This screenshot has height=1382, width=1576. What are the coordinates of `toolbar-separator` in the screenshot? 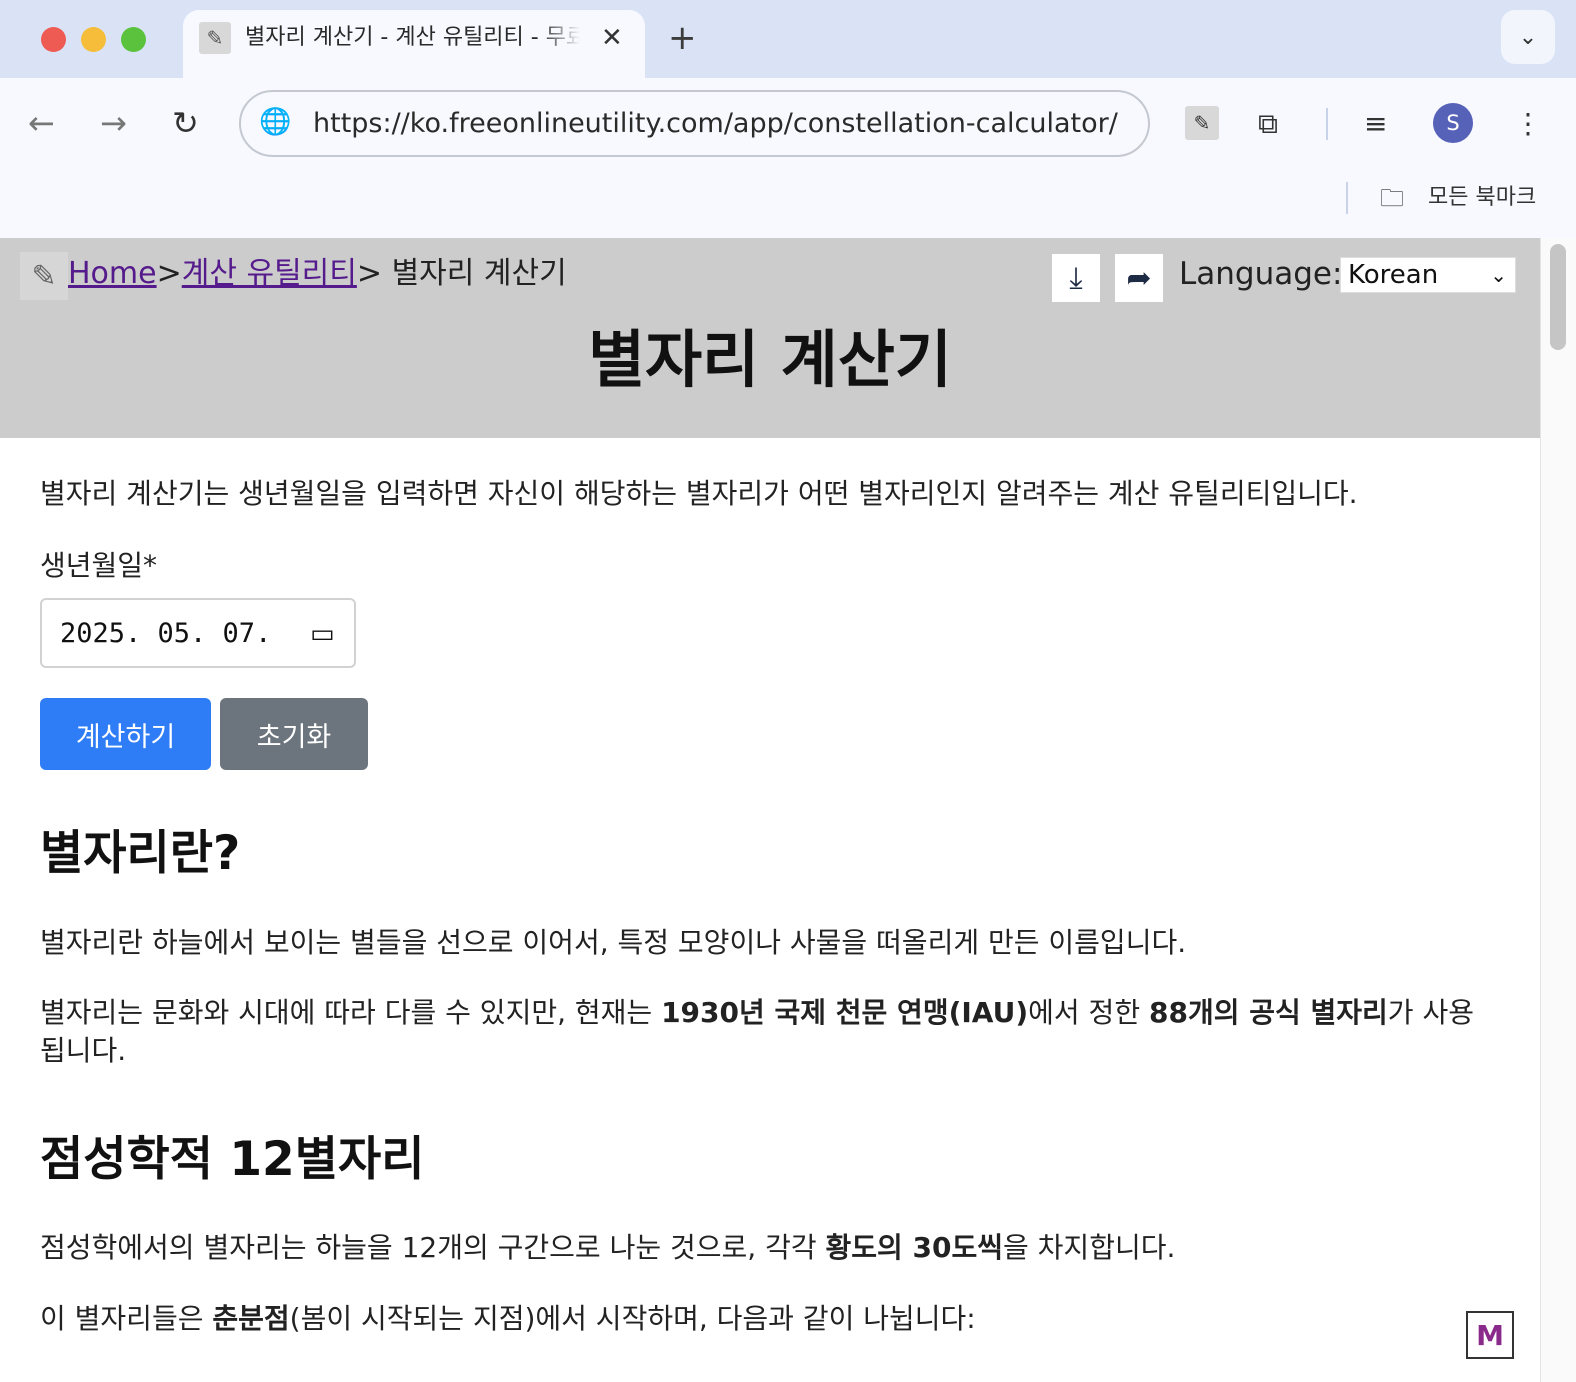 It's located at (1327, 124).